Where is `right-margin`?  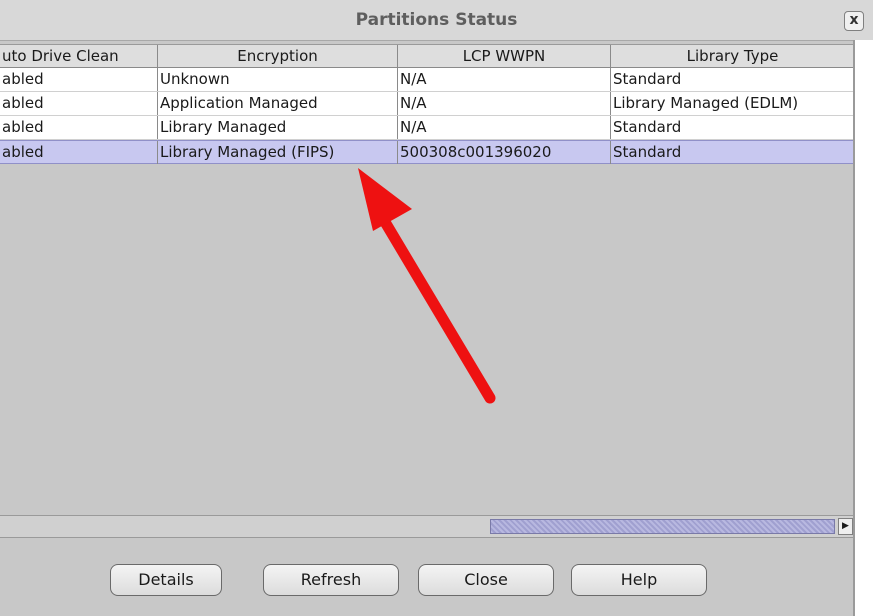
right-margin is located at coordinates (864, 328).